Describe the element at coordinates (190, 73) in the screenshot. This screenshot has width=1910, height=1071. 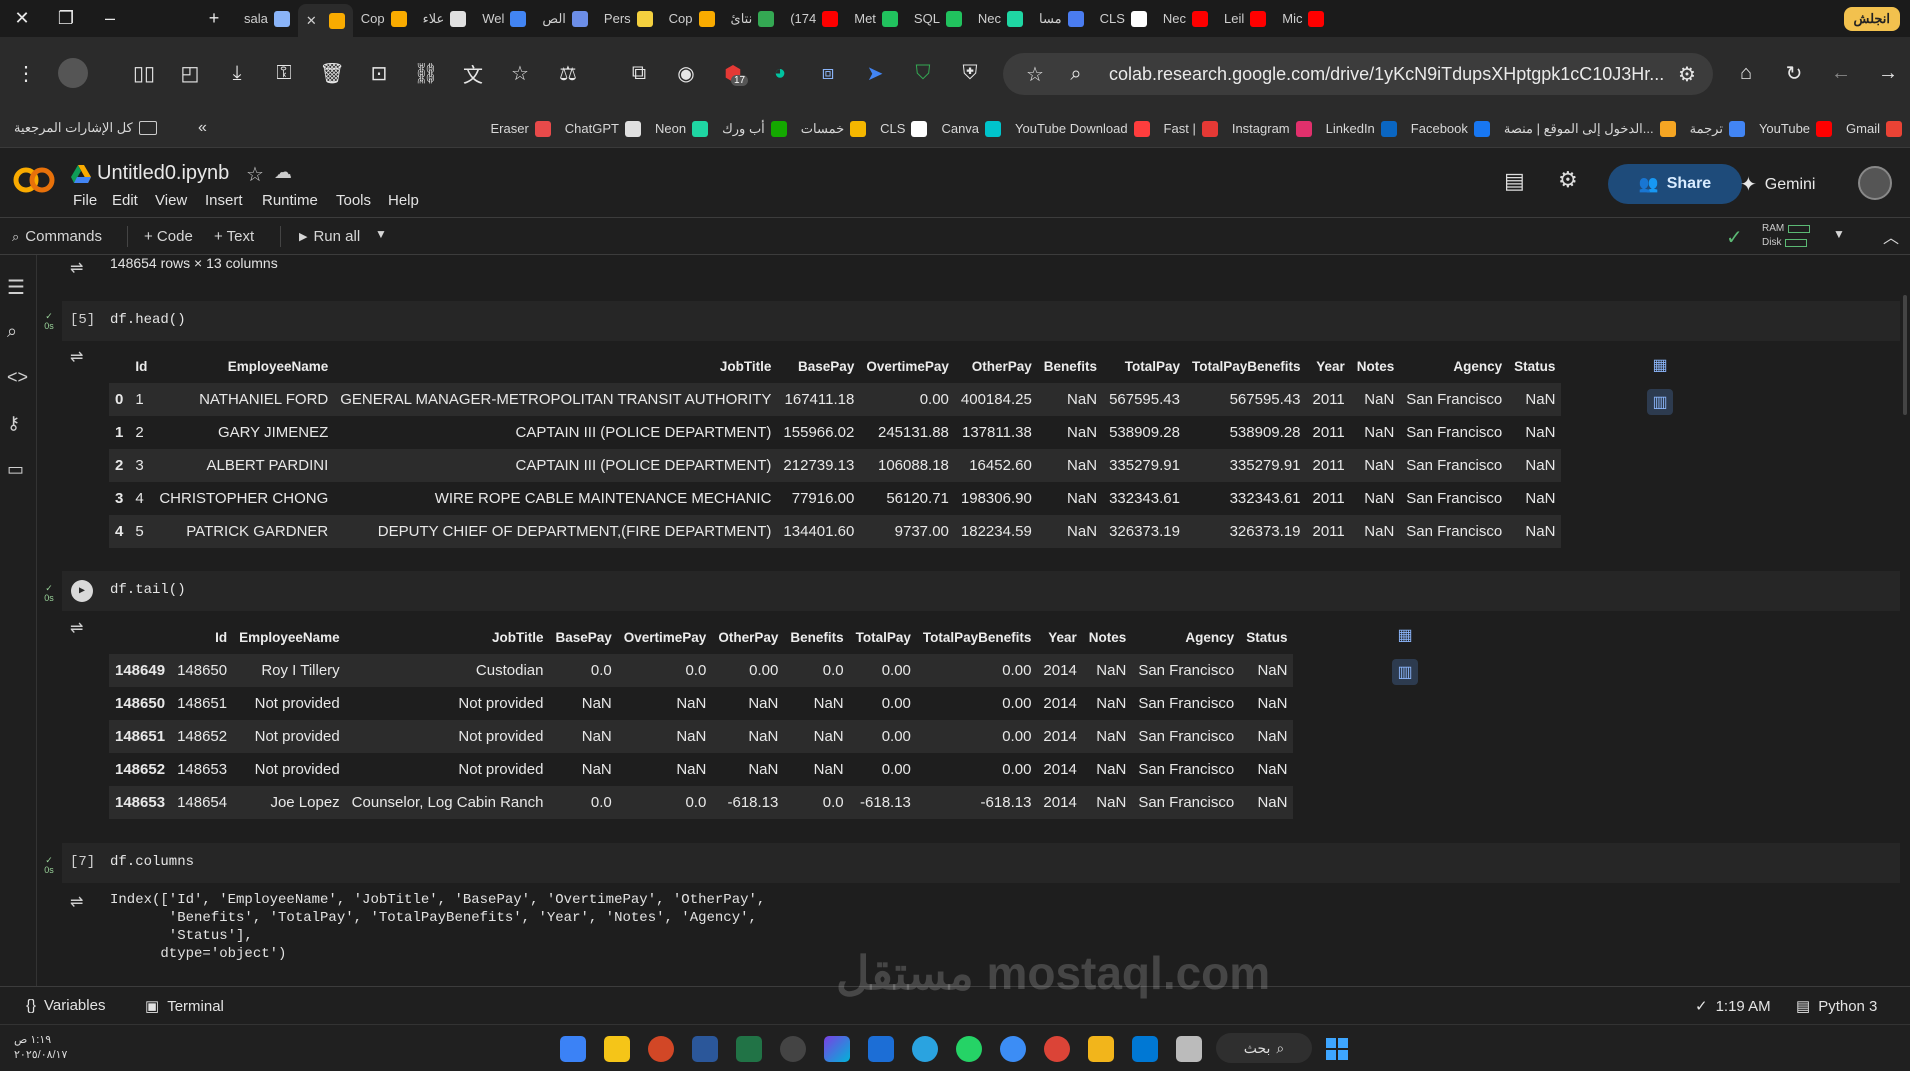
I see `cast-icon: ◰` at that location.